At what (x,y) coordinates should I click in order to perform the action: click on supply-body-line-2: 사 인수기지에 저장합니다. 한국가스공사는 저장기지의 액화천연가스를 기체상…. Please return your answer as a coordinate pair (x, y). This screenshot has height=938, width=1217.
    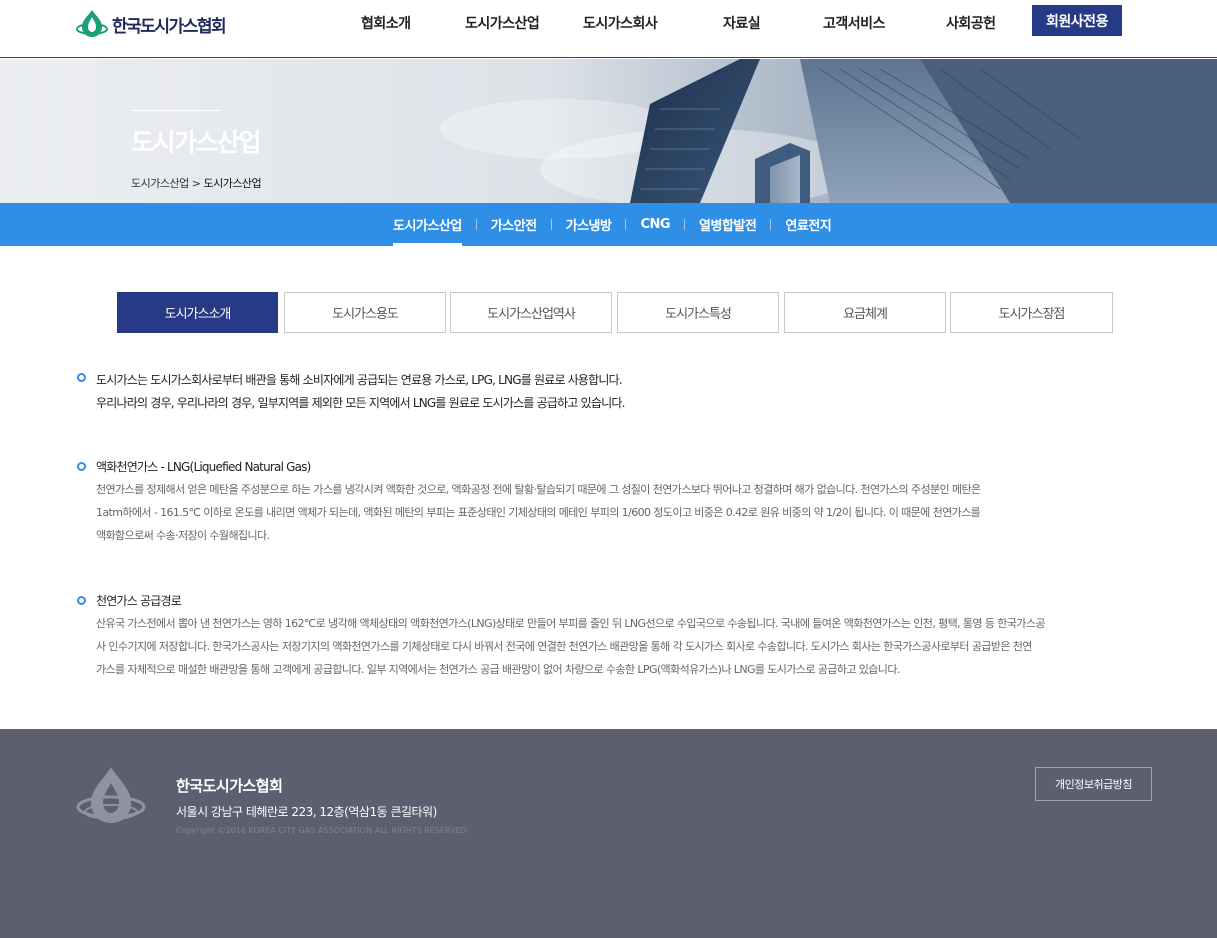
    Looking at the image, I should click on (564, 646).